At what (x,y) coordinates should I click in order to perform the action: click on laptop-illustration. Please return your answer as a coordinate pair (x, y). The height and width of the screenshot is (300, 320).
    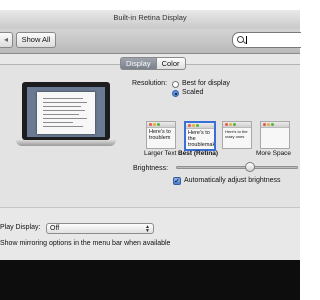
    Looking at the image, I should click on (66, 116).